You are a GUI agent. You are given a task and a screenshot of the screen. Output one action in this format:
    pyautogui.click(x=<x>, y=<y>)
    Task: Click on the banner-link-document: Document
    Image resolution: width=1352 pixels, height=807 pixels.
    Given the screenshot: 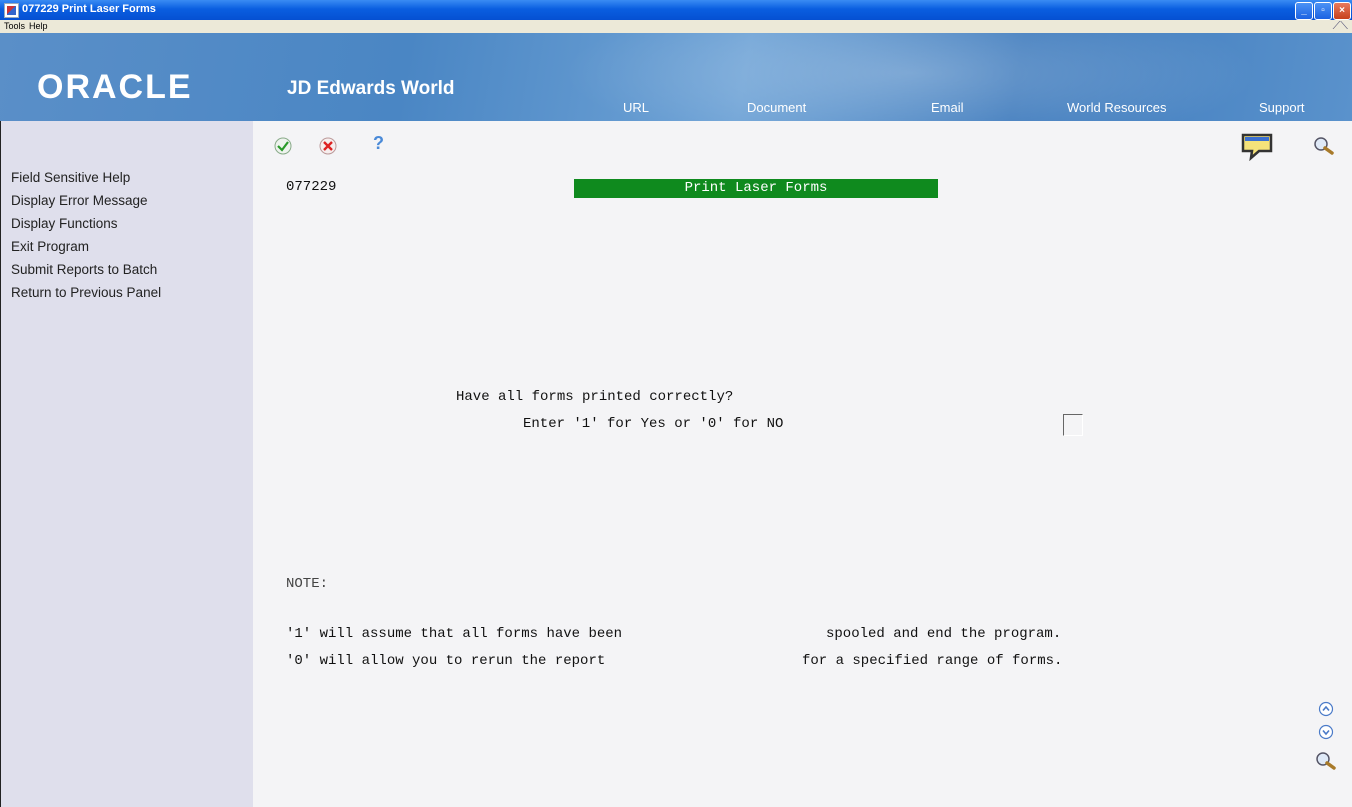 What is the action you would take?
    pyautogui.click(x=776, y=107)
    